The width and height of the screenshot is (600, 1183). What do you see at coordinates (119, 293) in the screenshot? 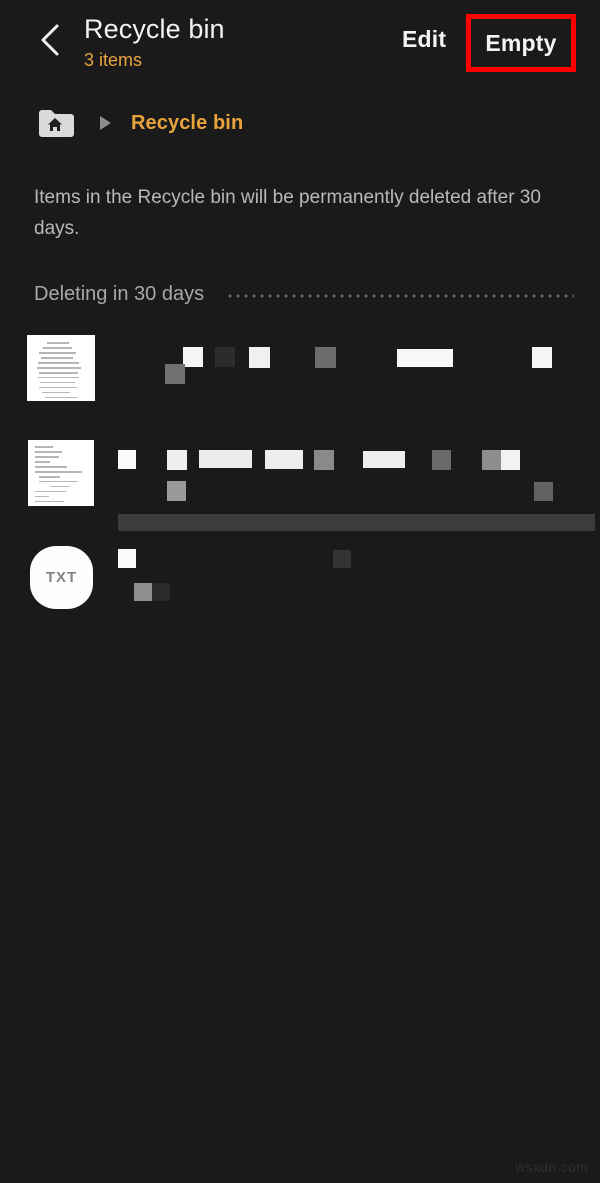
I see `section-title: Deleting in 30 days` at bounding box center [119, 293].